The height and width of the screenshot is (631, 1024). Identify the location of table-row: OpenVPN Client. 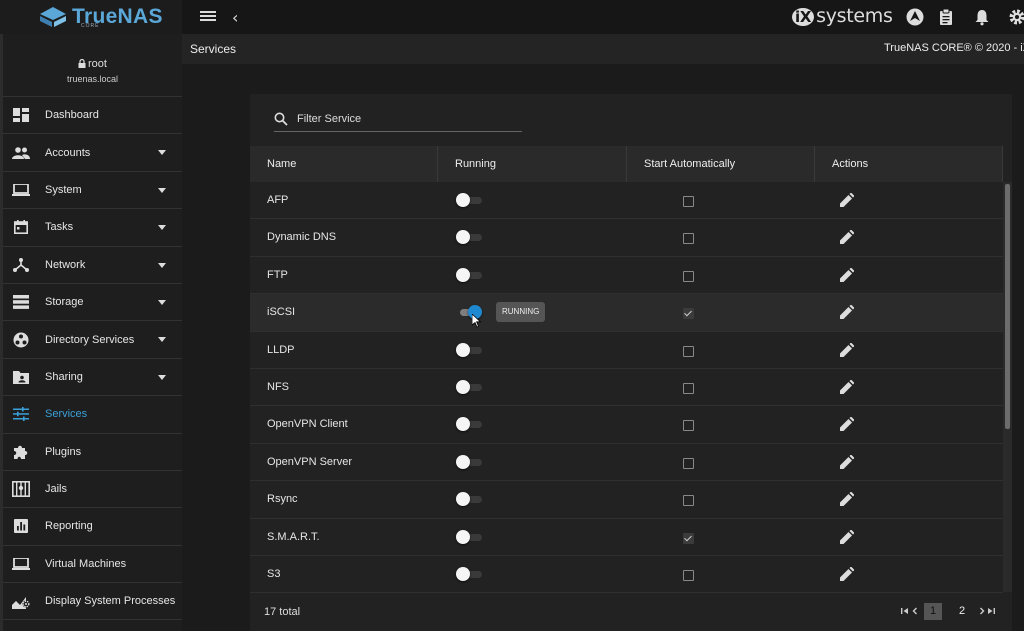
(626, 425).